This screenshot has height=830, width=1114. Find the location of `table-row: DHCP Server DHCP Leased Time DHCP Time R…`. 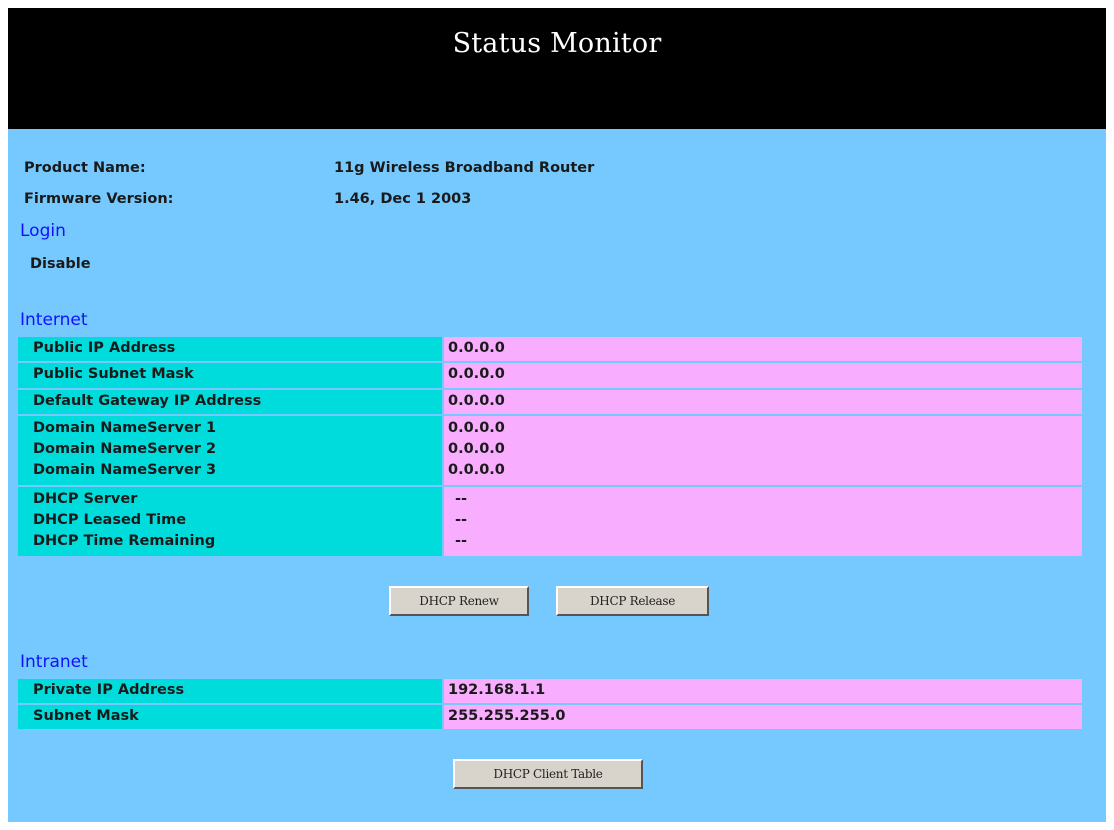

table-row: DHCP Server DHCP Leased Time DHCP Time R… is located at coordinates (550, 521).